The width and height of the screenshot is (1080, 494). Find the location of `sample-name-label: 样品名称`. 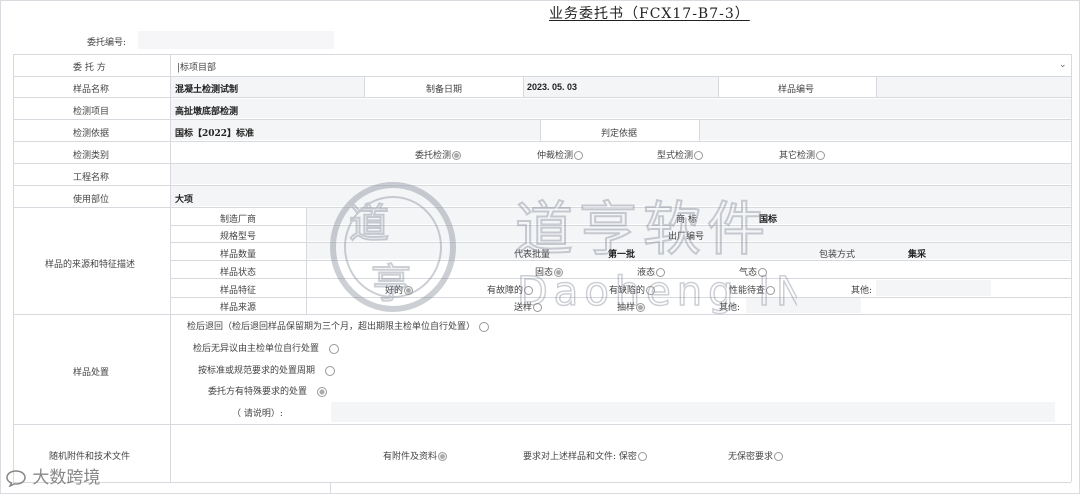

sample-name-label: 样品名称 is located at coordinates (91, 90).